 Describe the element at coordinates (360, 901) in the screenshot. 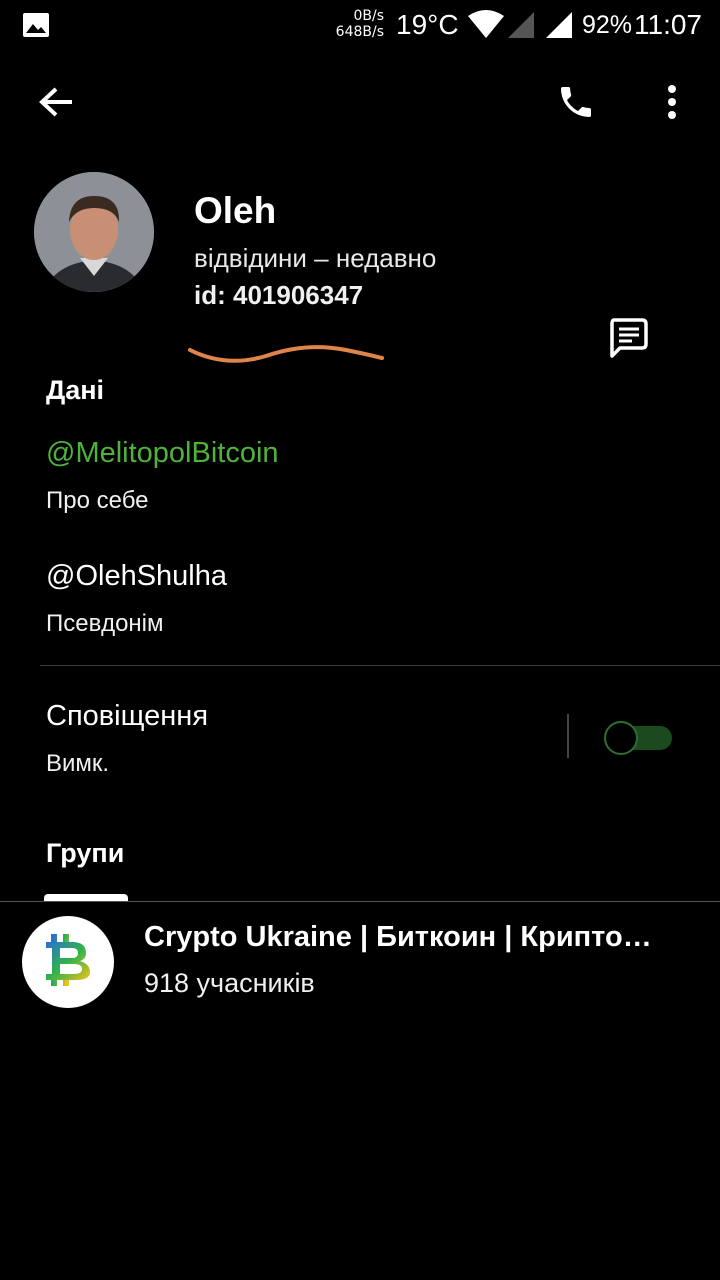

I see `groups-divider` at that location.